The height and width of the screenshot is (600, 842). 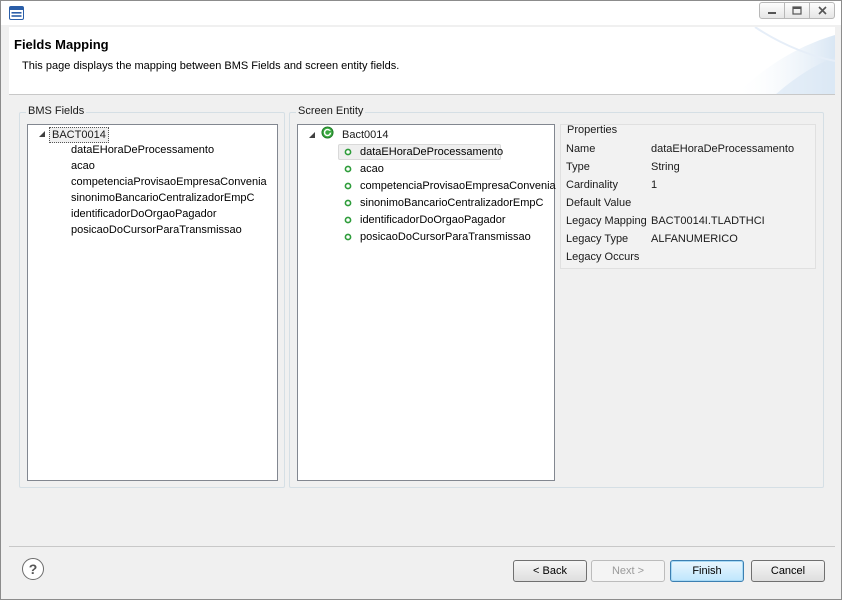 I want to click on property-name: Legacy Type, so click(x=597, y=239).